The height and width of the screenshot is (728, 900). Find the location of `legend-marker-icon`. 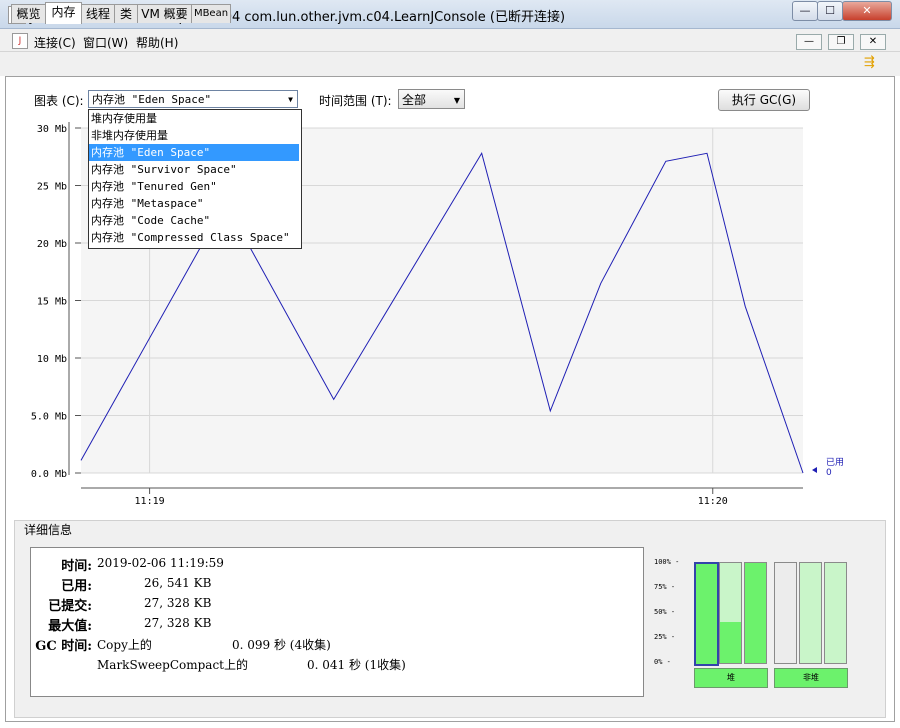

legend-marker-icon is located at coordinates (814, 470).